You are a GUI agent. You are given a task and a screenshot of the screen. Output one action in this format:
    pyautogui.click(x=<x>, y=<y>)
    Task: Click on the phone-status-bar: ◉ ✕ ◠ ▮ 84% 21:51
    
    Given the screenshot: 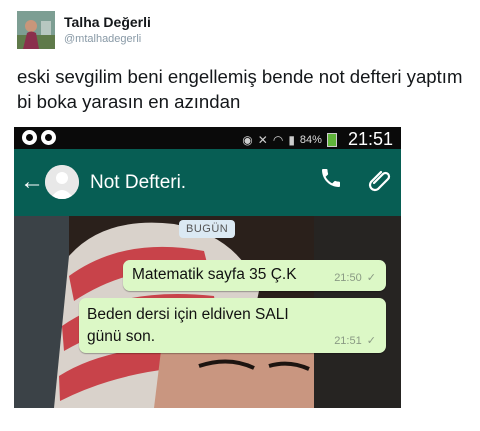 What is the action you would take?
    pyautogui.click(x=207, y=138)
    